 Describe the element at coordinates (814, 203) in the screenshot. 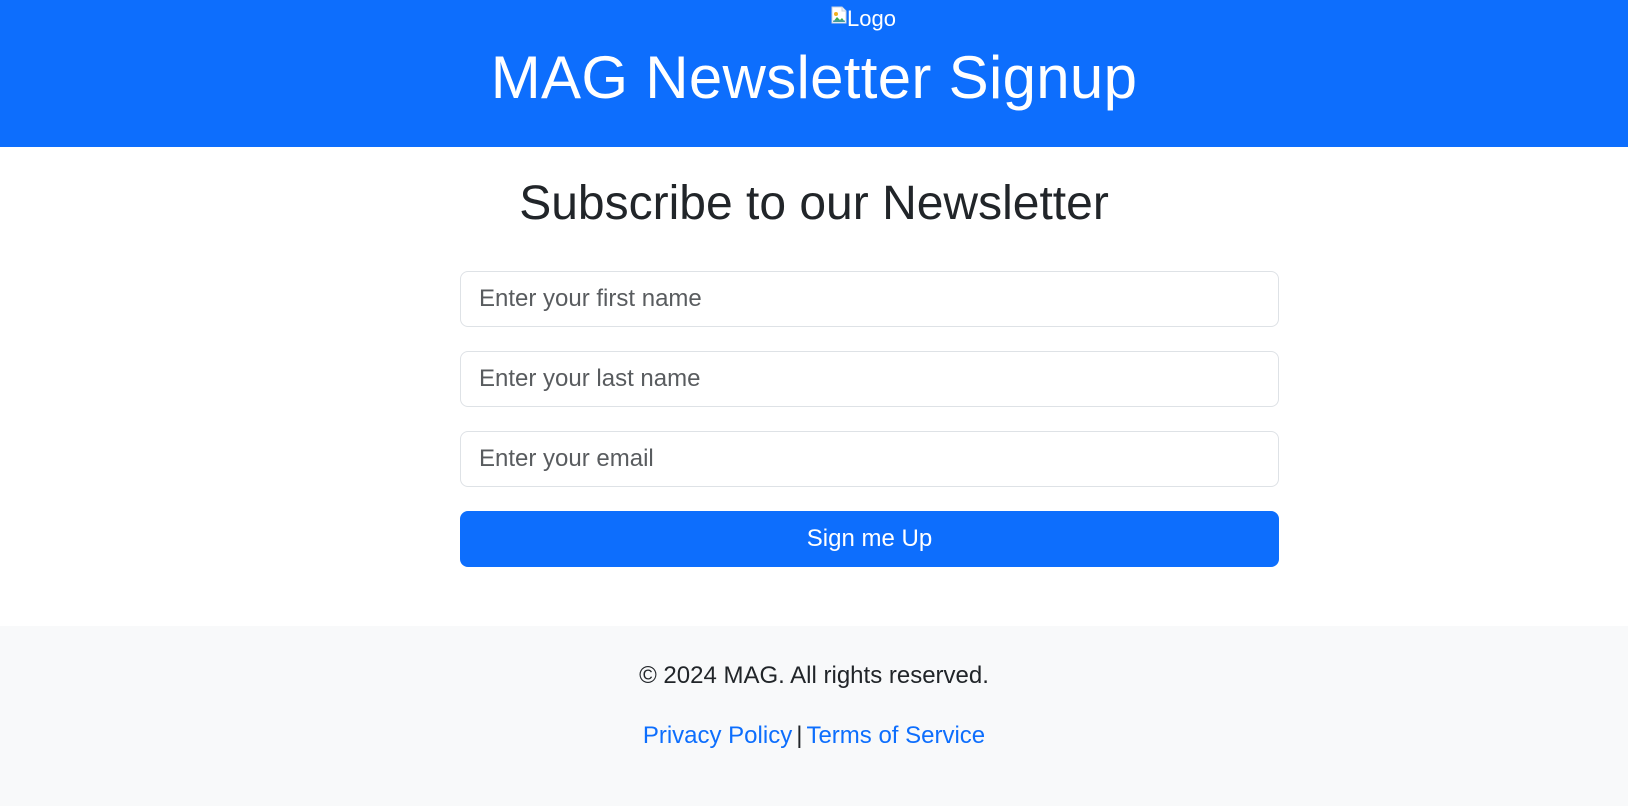

I see `form-heading: Subscribe to our Newsletter` at that location.